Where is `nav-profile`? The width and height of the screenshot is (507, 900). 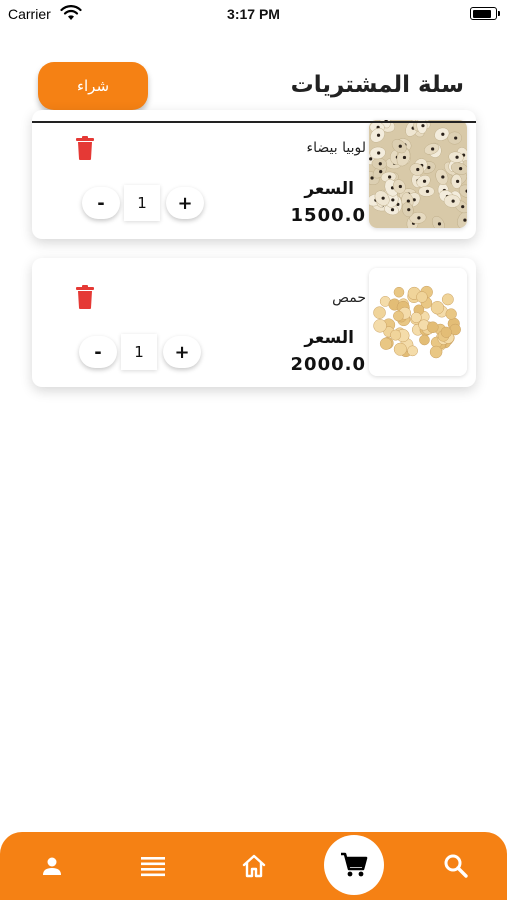 nav-profile is located at coordinates (52, 866).